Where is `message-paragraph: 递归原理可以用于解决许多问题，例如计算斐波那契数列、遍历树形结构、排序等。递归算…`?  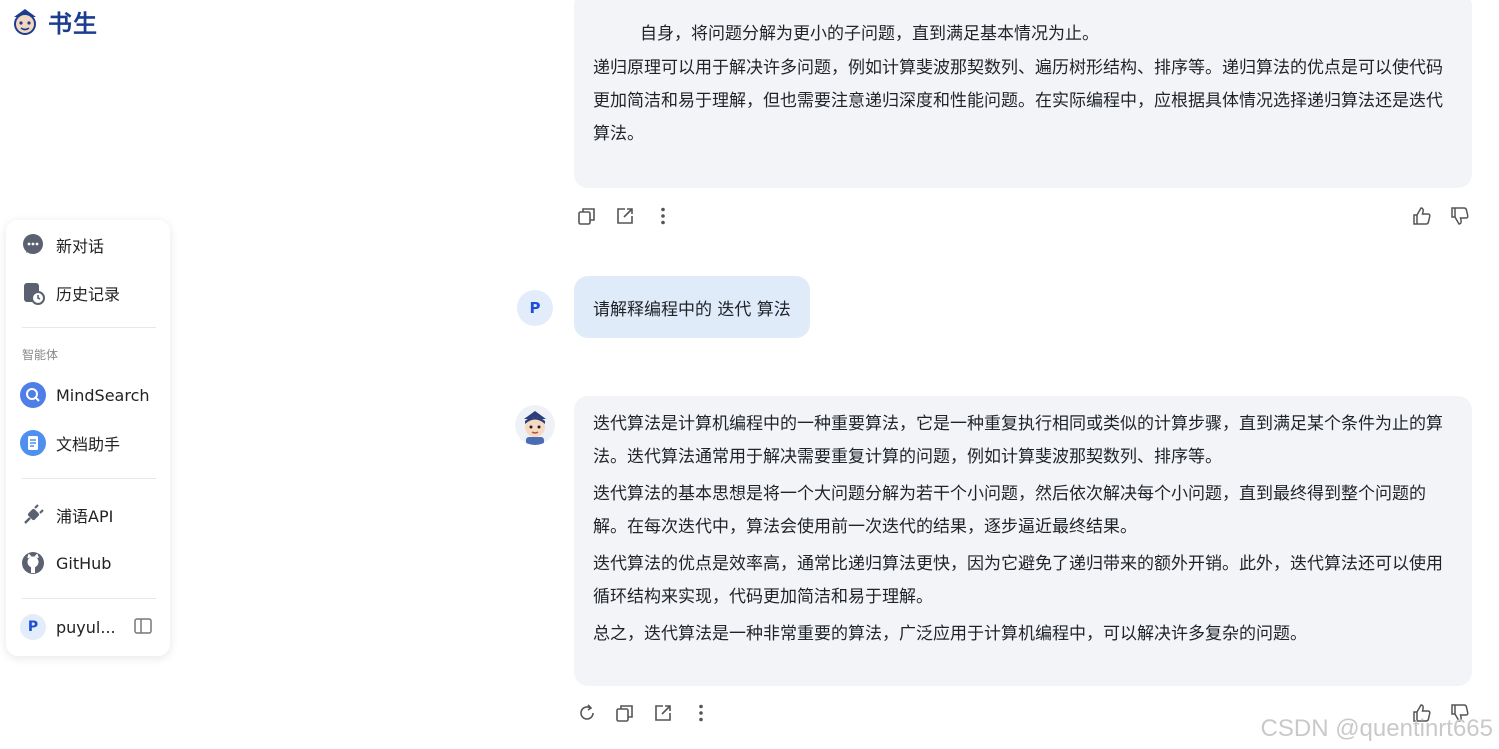 message-paragraph: 递归原理可以用于解决许多问题，例如计算斐波那契数列、遍历树形结构、排序等。递归算… is located at coordinates (1018, 101).